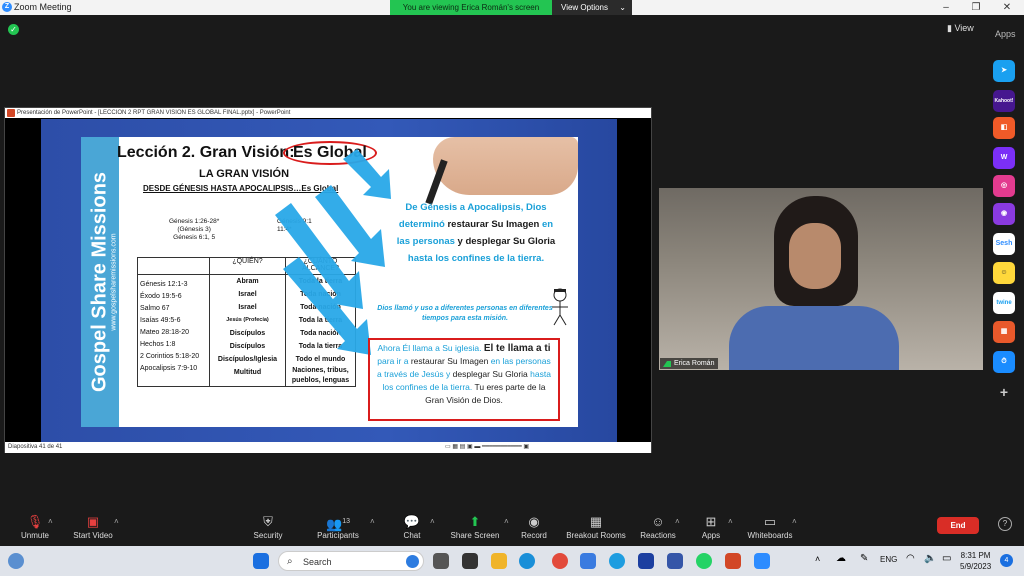 Image resolution: width=1024 pixels, height=576 pixels. I want to click on ppt-view-icons: ▭ ▦ ▤ ▣ ▬ ━━━━━━━━━━━ ▣, so click(487, 447).